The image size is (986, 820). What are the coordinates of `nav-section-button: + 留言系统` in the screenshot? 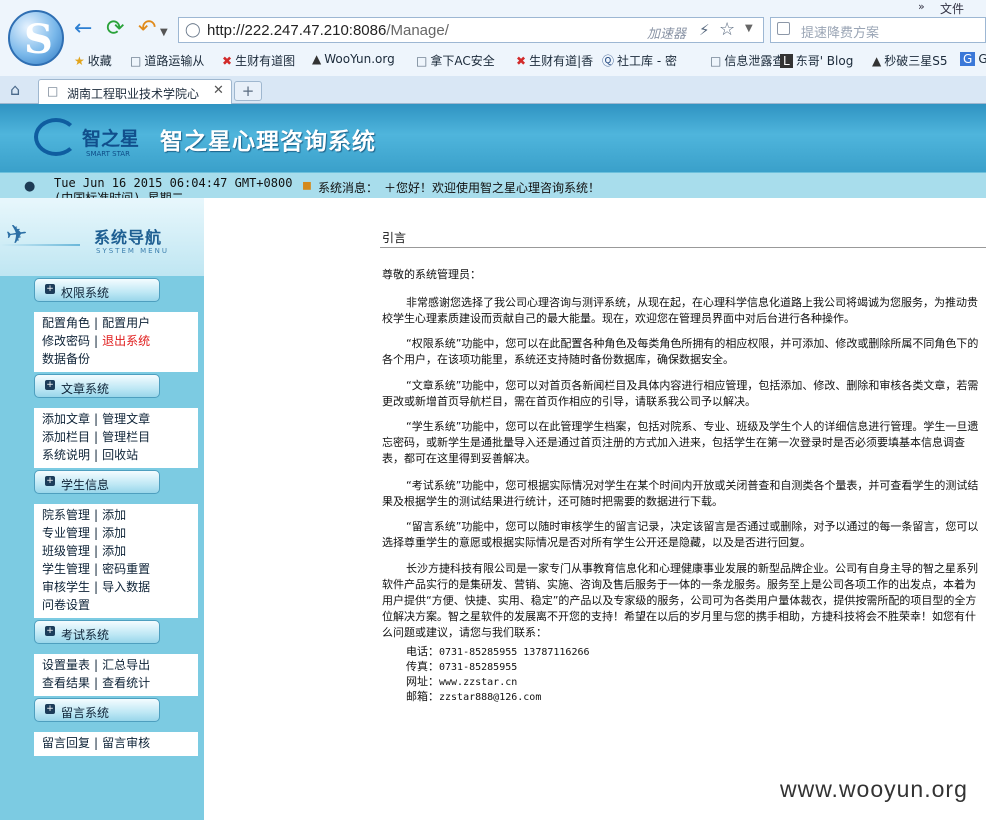 It's located at (97, 710).